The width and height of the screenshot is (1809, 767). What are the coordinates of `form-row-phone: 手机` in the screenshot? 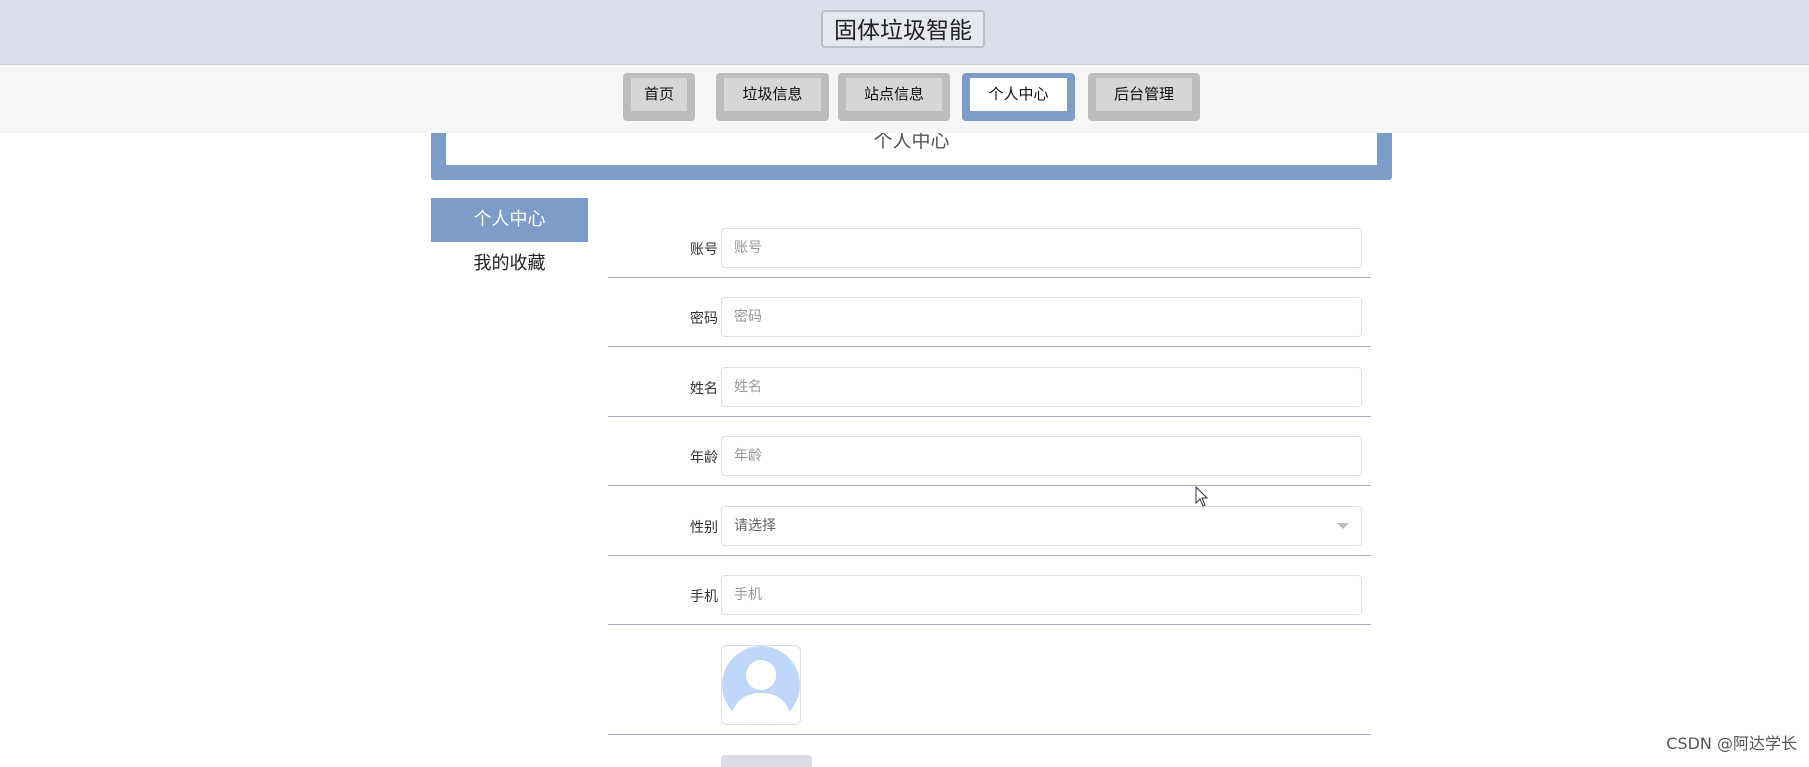 It's located at (989, 600).